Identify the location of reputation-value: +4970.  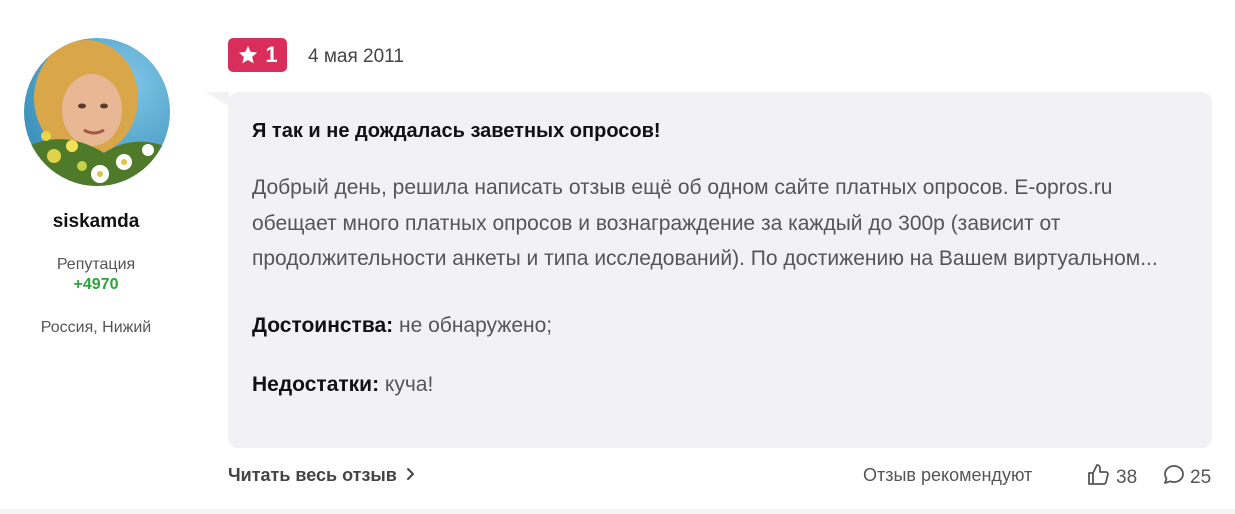
(96, 284).